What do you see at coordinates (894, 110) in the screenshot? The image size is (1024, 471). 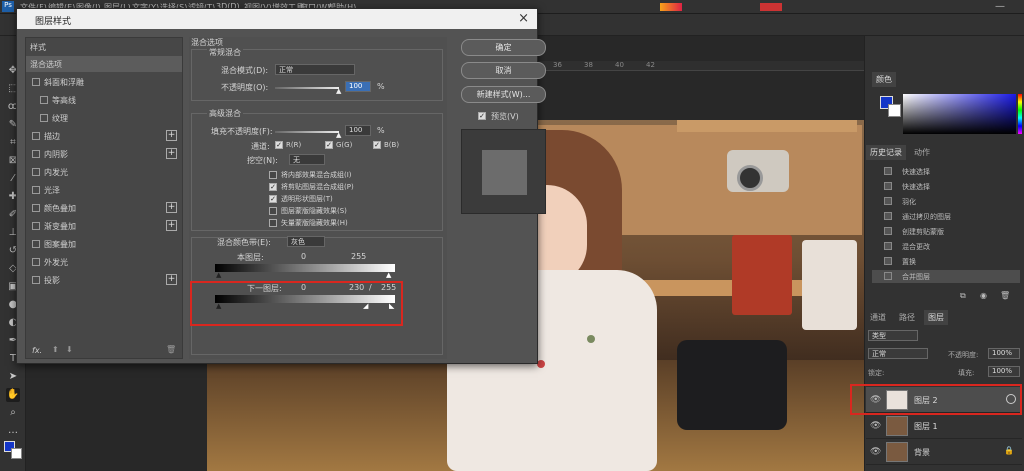 I see `color-bg-swatch` at bounding box center [894, 110].